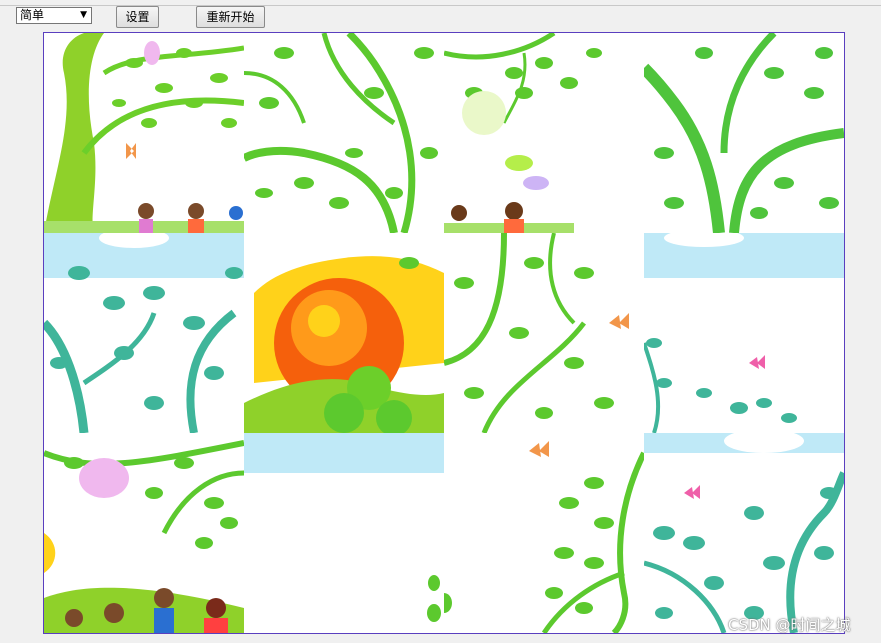 This screenshot has width=881, height=643. I want to click on watermark: CSDN @时间之城, so click(789, 625).